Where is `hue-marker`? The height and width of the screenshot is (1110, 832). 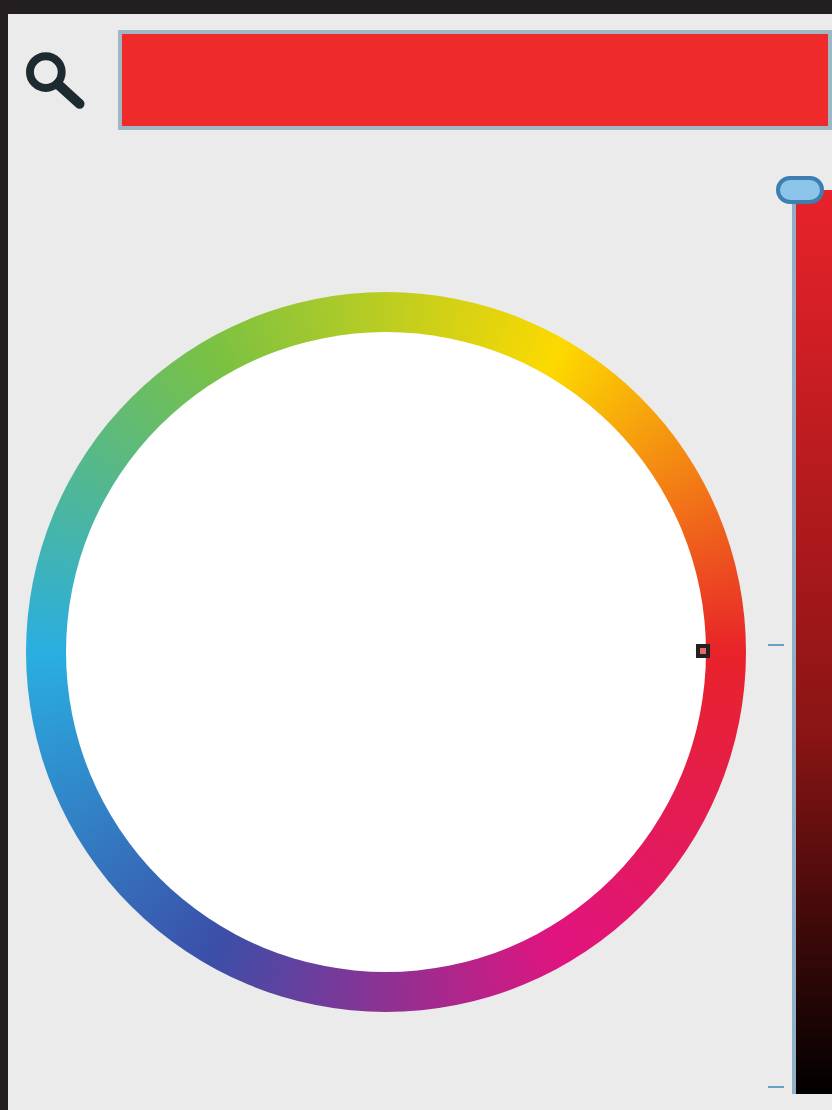
hue-marker is located at coordinates (703, 651).